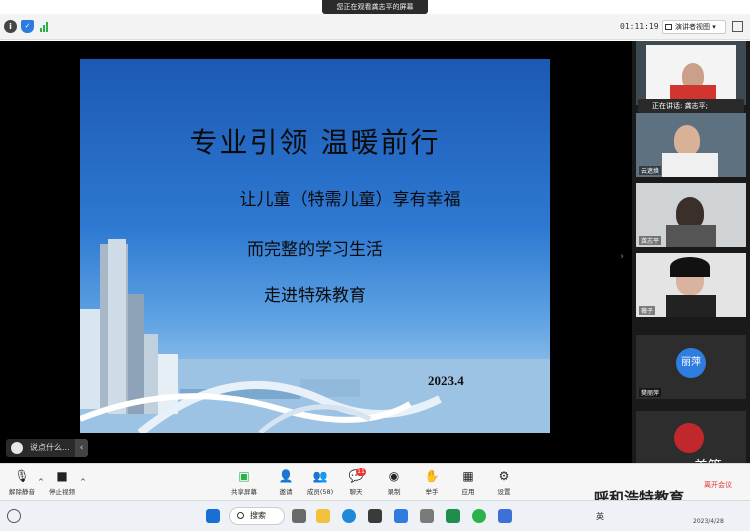 The height and width of the screenshot is (531, 750). I want to click on settings-button: ⚙ 设置, so click(504, 483).